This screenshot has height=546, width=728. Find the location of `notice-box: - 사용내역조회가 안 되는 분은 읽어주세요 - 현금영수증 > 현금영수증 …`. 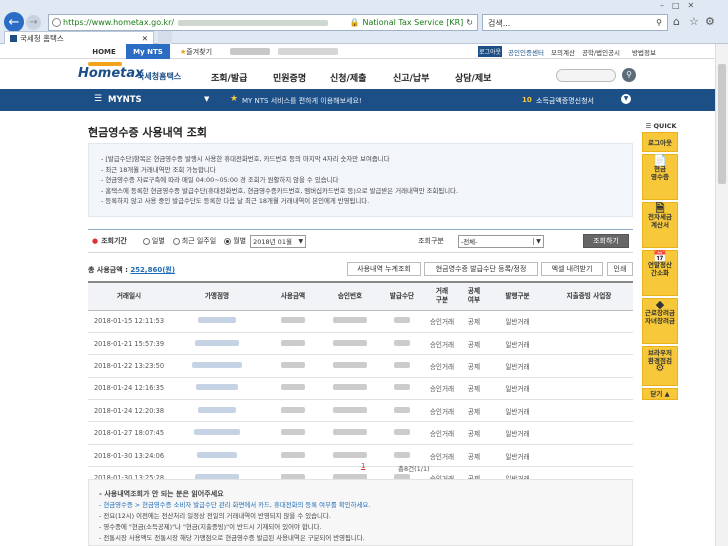

notice-box: - 사용내역조회가 안 되는 분은 읽어주세요 - 현금영수증 > 현금영수증 … is located at coordinates (360, 512).